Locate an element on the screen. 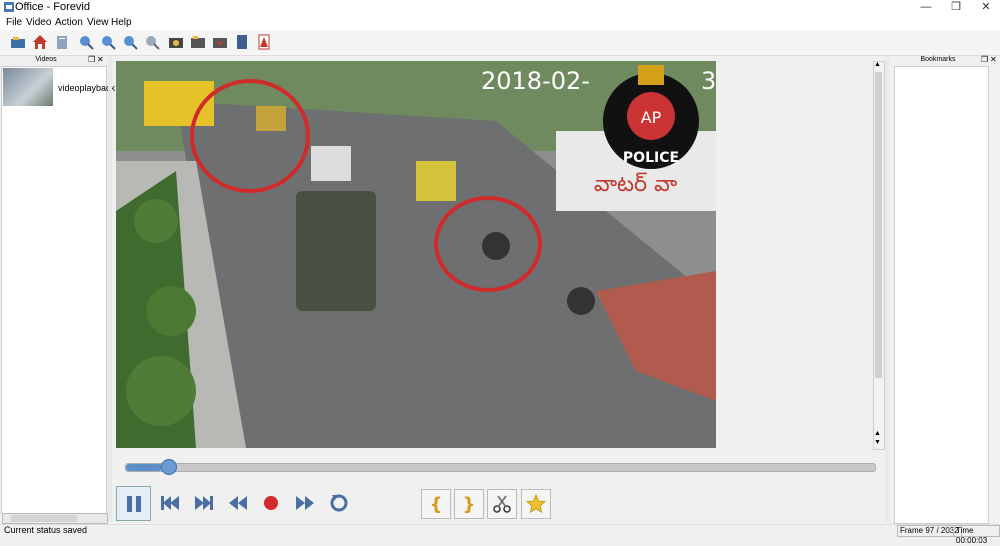 This screenshot has width=1000, height=546. video-scrollbar-thumb is located at coordinates (878, 225).